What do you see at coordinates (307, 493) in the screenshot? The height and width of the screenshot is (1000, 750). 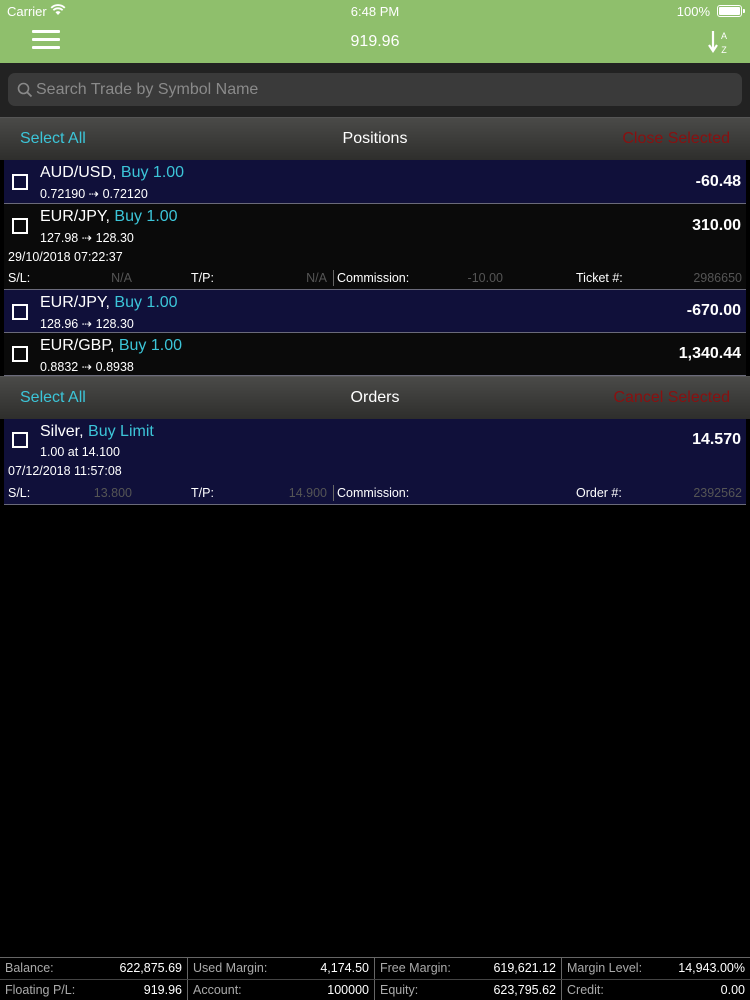 I see `tp-value: 14.900` at bounding box center [307, 493].